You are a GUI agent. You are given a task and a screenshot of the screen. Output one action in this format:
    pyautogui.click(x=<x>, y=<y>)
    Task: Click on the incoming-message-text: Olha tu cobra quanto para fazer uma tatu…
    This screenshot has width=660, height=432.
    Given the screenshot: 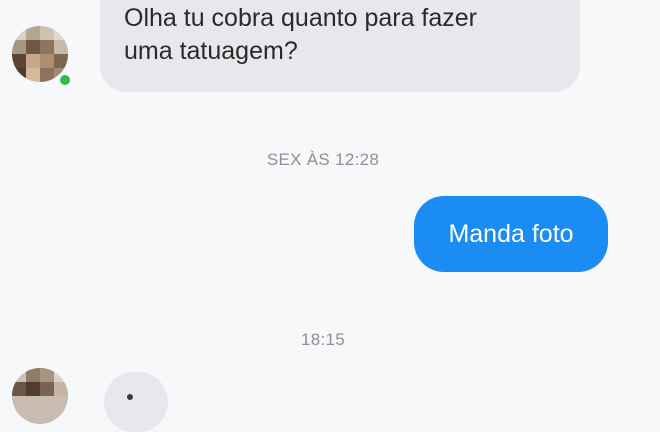 What is the action you would take?
    pyautogui.click(x=301, y=34)
    